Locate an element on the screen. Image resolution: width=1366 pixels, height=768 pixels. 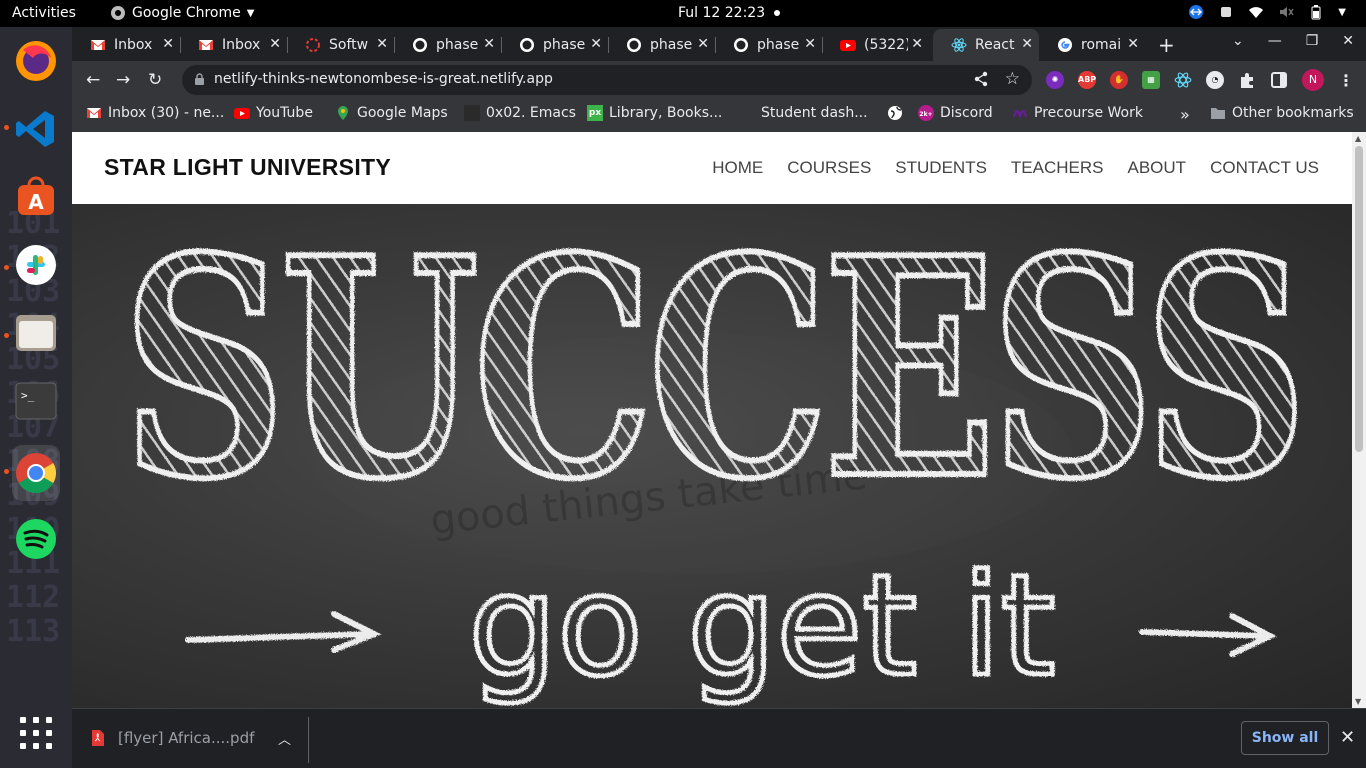
extension-purple-icon: ✺ is located at coordinates (1055, 80).